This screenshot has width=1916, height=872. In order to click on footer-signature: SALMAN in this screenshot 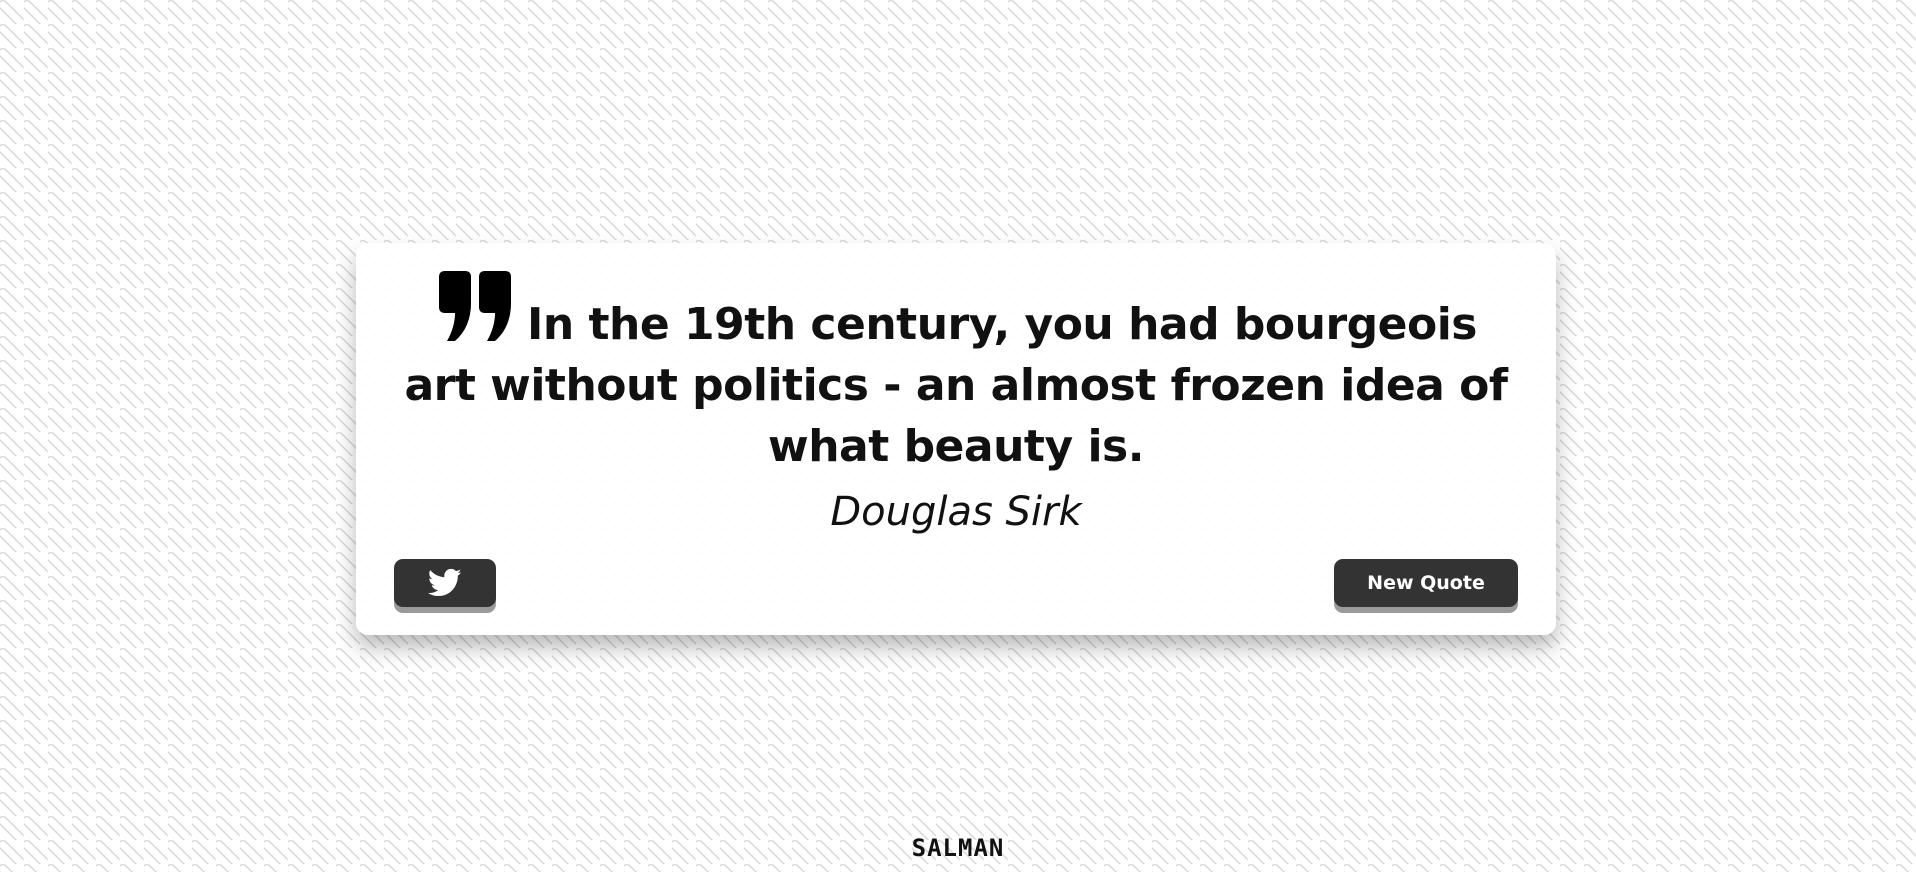, I will do `click(958, 848)`.